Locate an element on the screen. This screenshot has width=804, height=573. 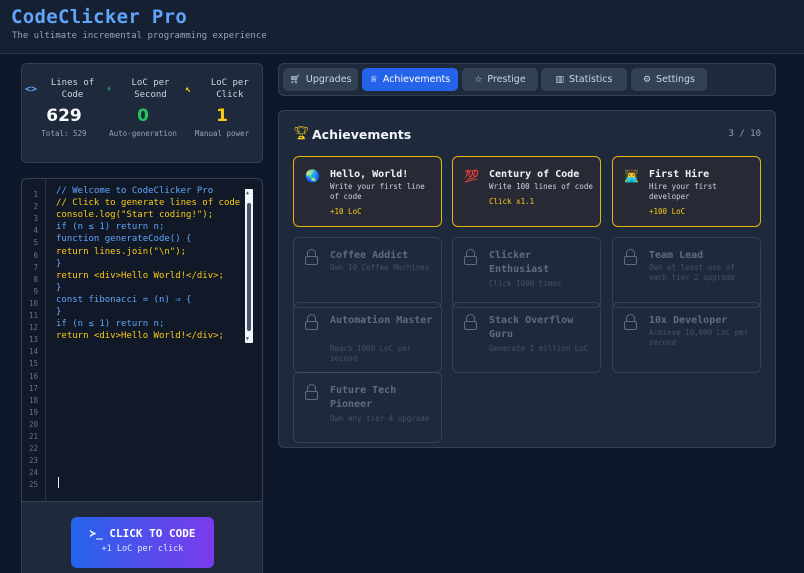
stat-value: 0 is located at coordinates (143, 116).